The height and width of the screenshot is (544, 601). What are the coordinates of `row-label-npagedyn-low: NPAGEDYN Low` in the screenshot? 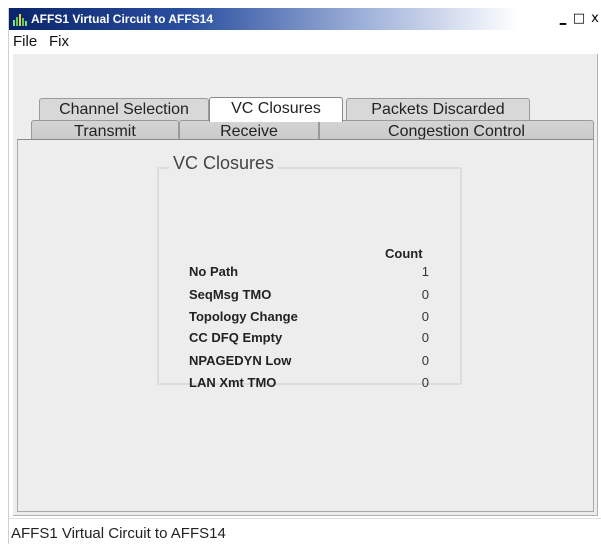 It's located at (240, 360).